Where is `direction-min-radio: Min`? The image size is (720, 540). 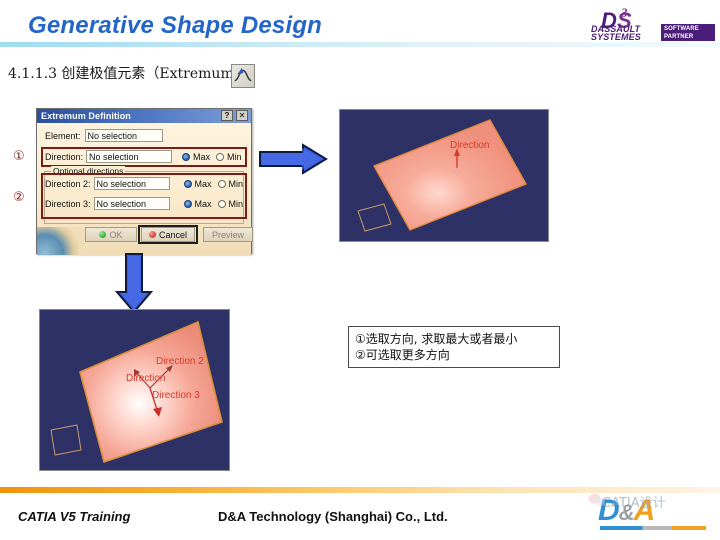 direction-min-radio: Min is located at coordinates (229, 157).